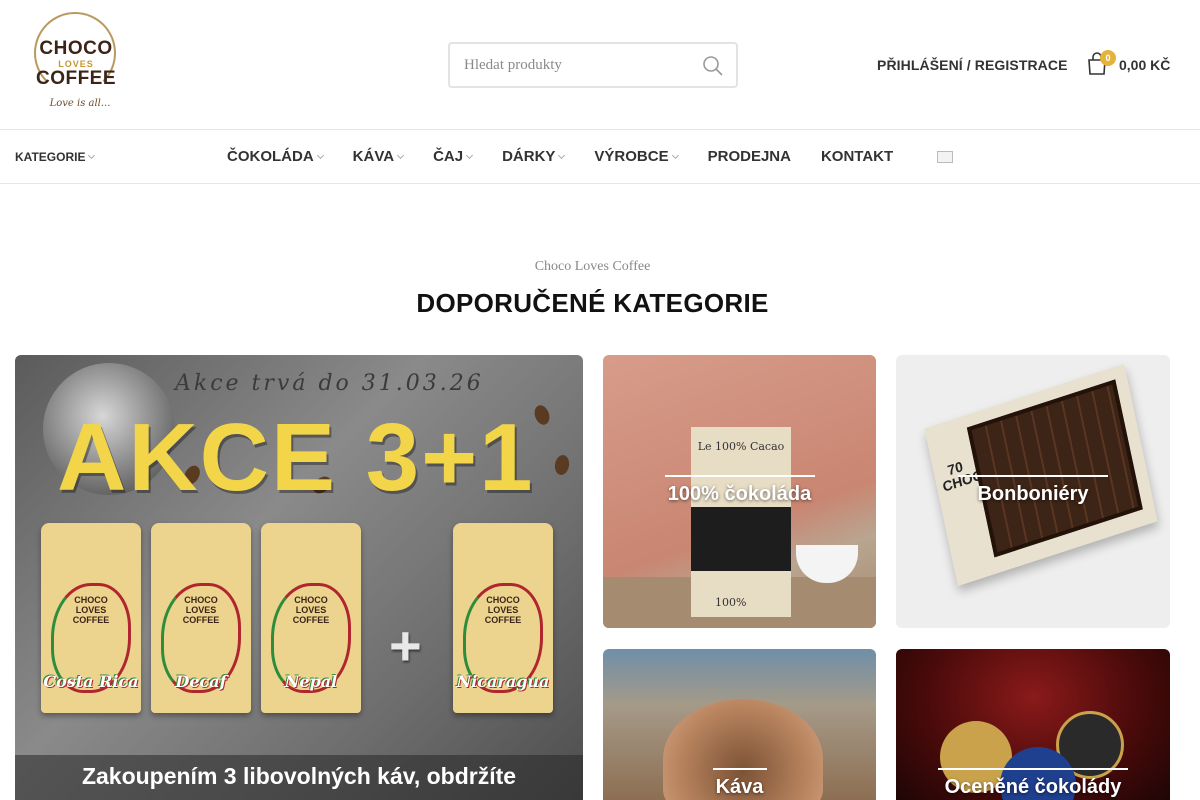  I want to click on search-input, so click(574, 65).